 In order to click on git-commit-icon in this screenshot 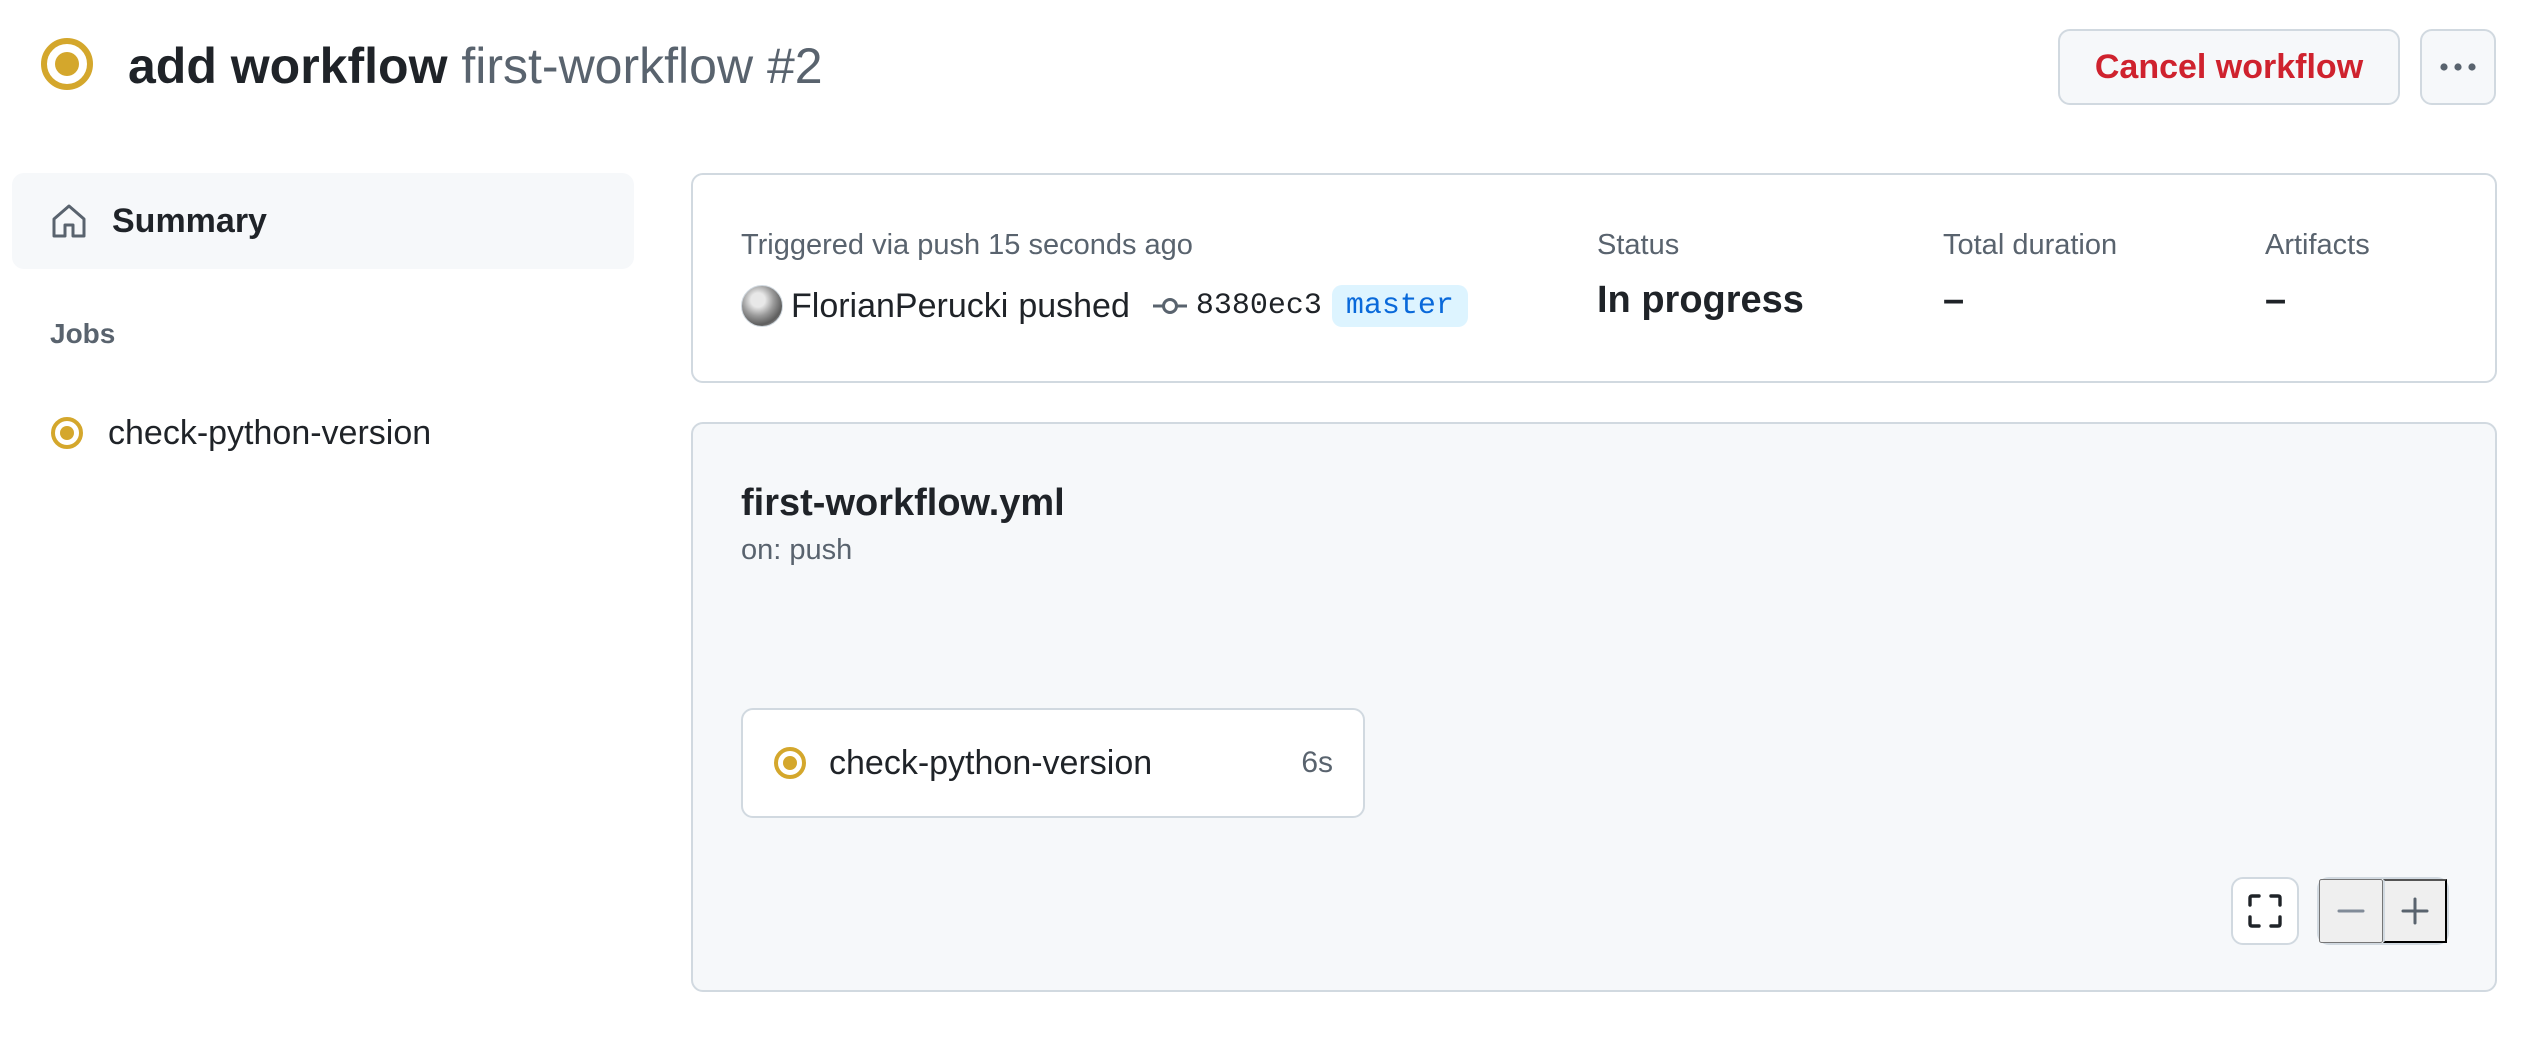, I will do `click(1169, 306)`.